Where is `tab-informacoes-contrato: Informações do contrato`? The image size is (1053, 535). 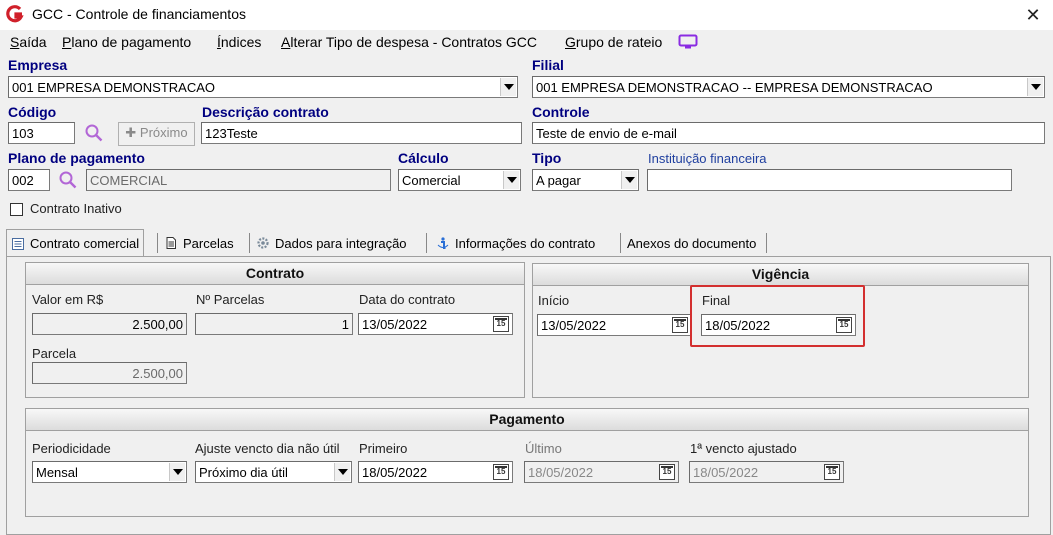 tab-informacoes-contrato: Informações do contrato is located at coordinates (515, 243).